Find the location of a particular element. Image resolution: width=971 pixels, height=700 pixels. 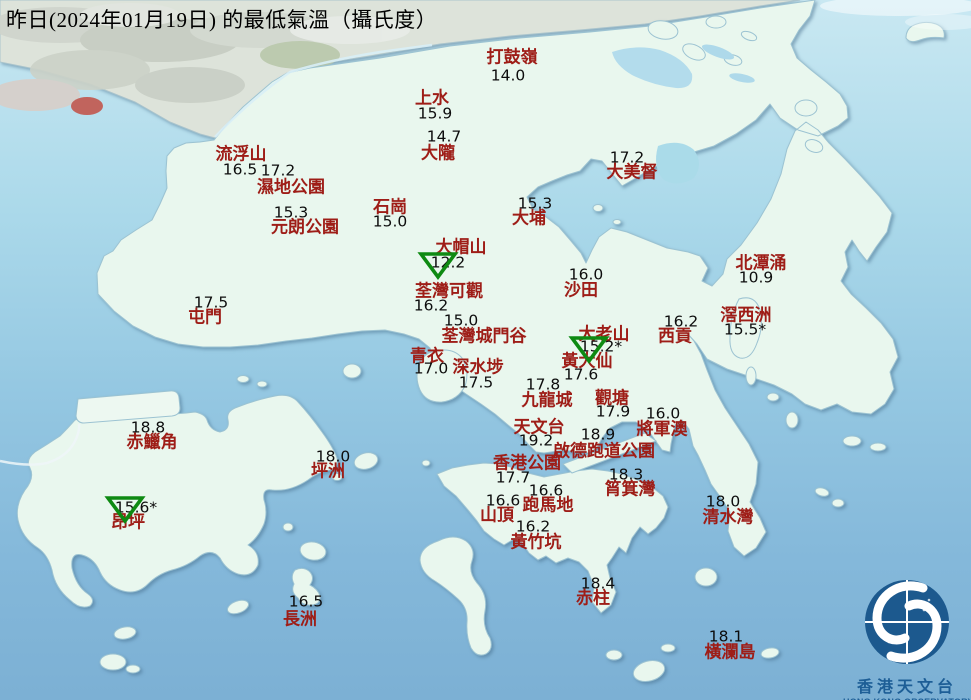

hko-logo: 香港天文台 HONG KONG OBSERVATORY is located at coordinates (907, 638).